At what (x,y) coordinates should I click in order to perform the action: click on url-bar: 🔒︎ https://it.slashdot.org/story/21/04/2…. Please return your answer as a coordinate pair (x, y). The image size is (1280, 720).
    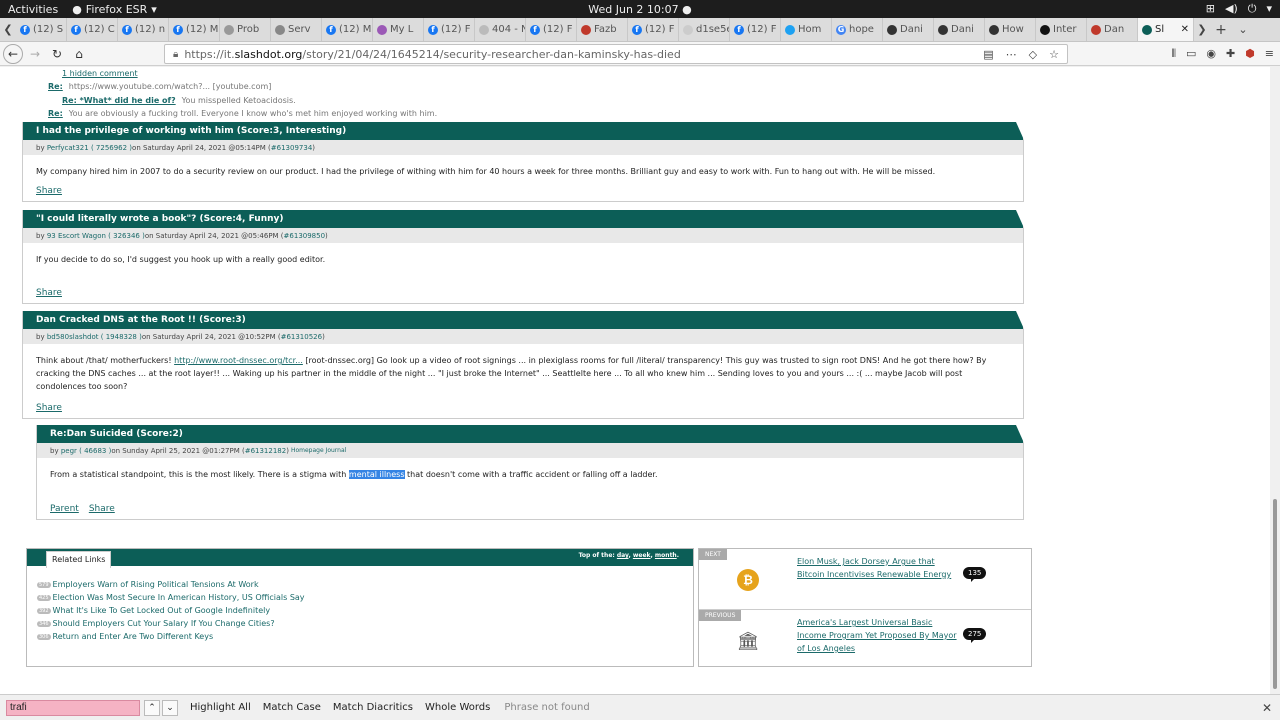
    Looking at the image, I should click on (616, 54).